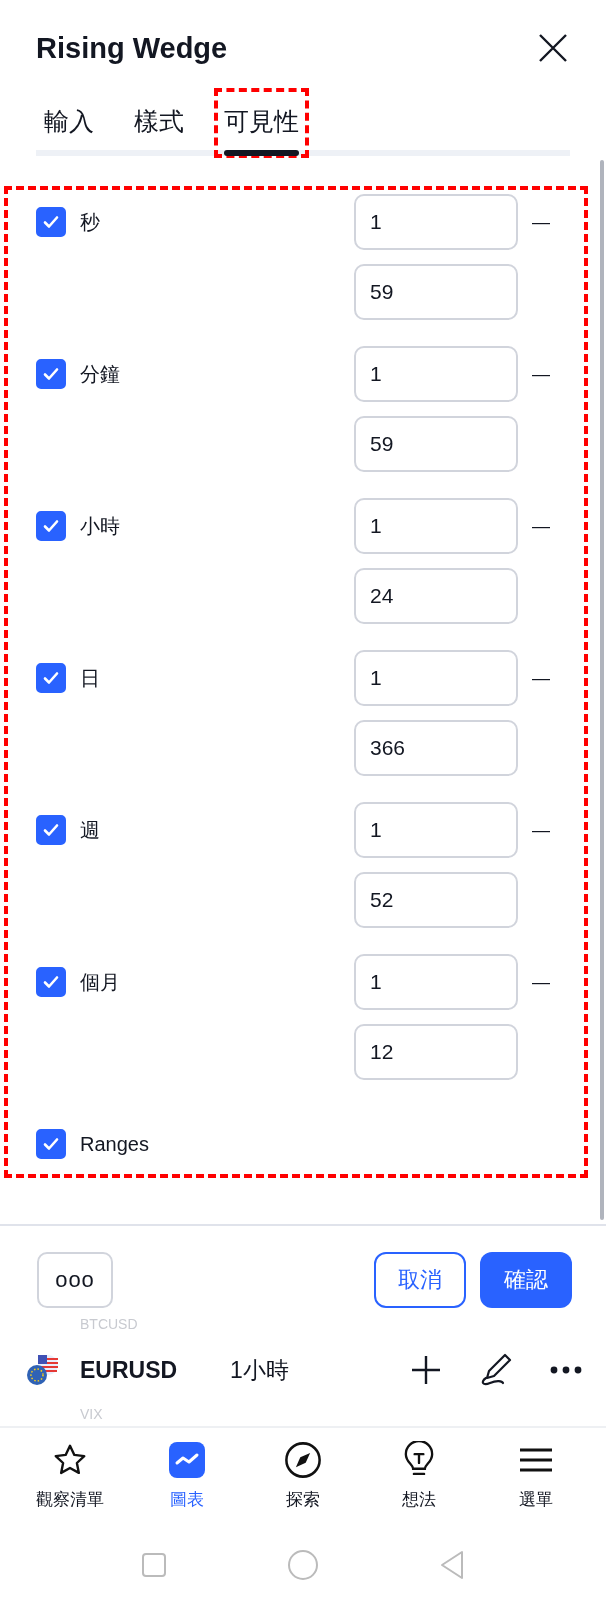 This screenshot has height=1600, width=606. Describe the element at coordinates (420, 1280) in the screenshot. I see `cancel-button: 取消` at that location.